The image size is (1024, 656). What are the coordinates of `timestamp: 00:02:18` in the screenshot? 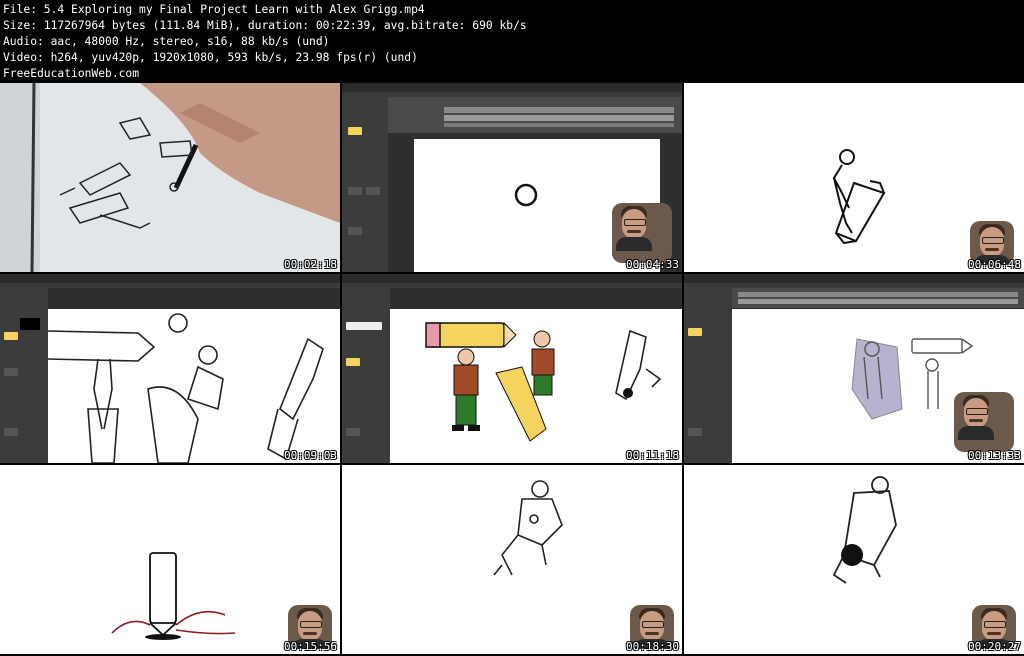 It's located at (310, 264).